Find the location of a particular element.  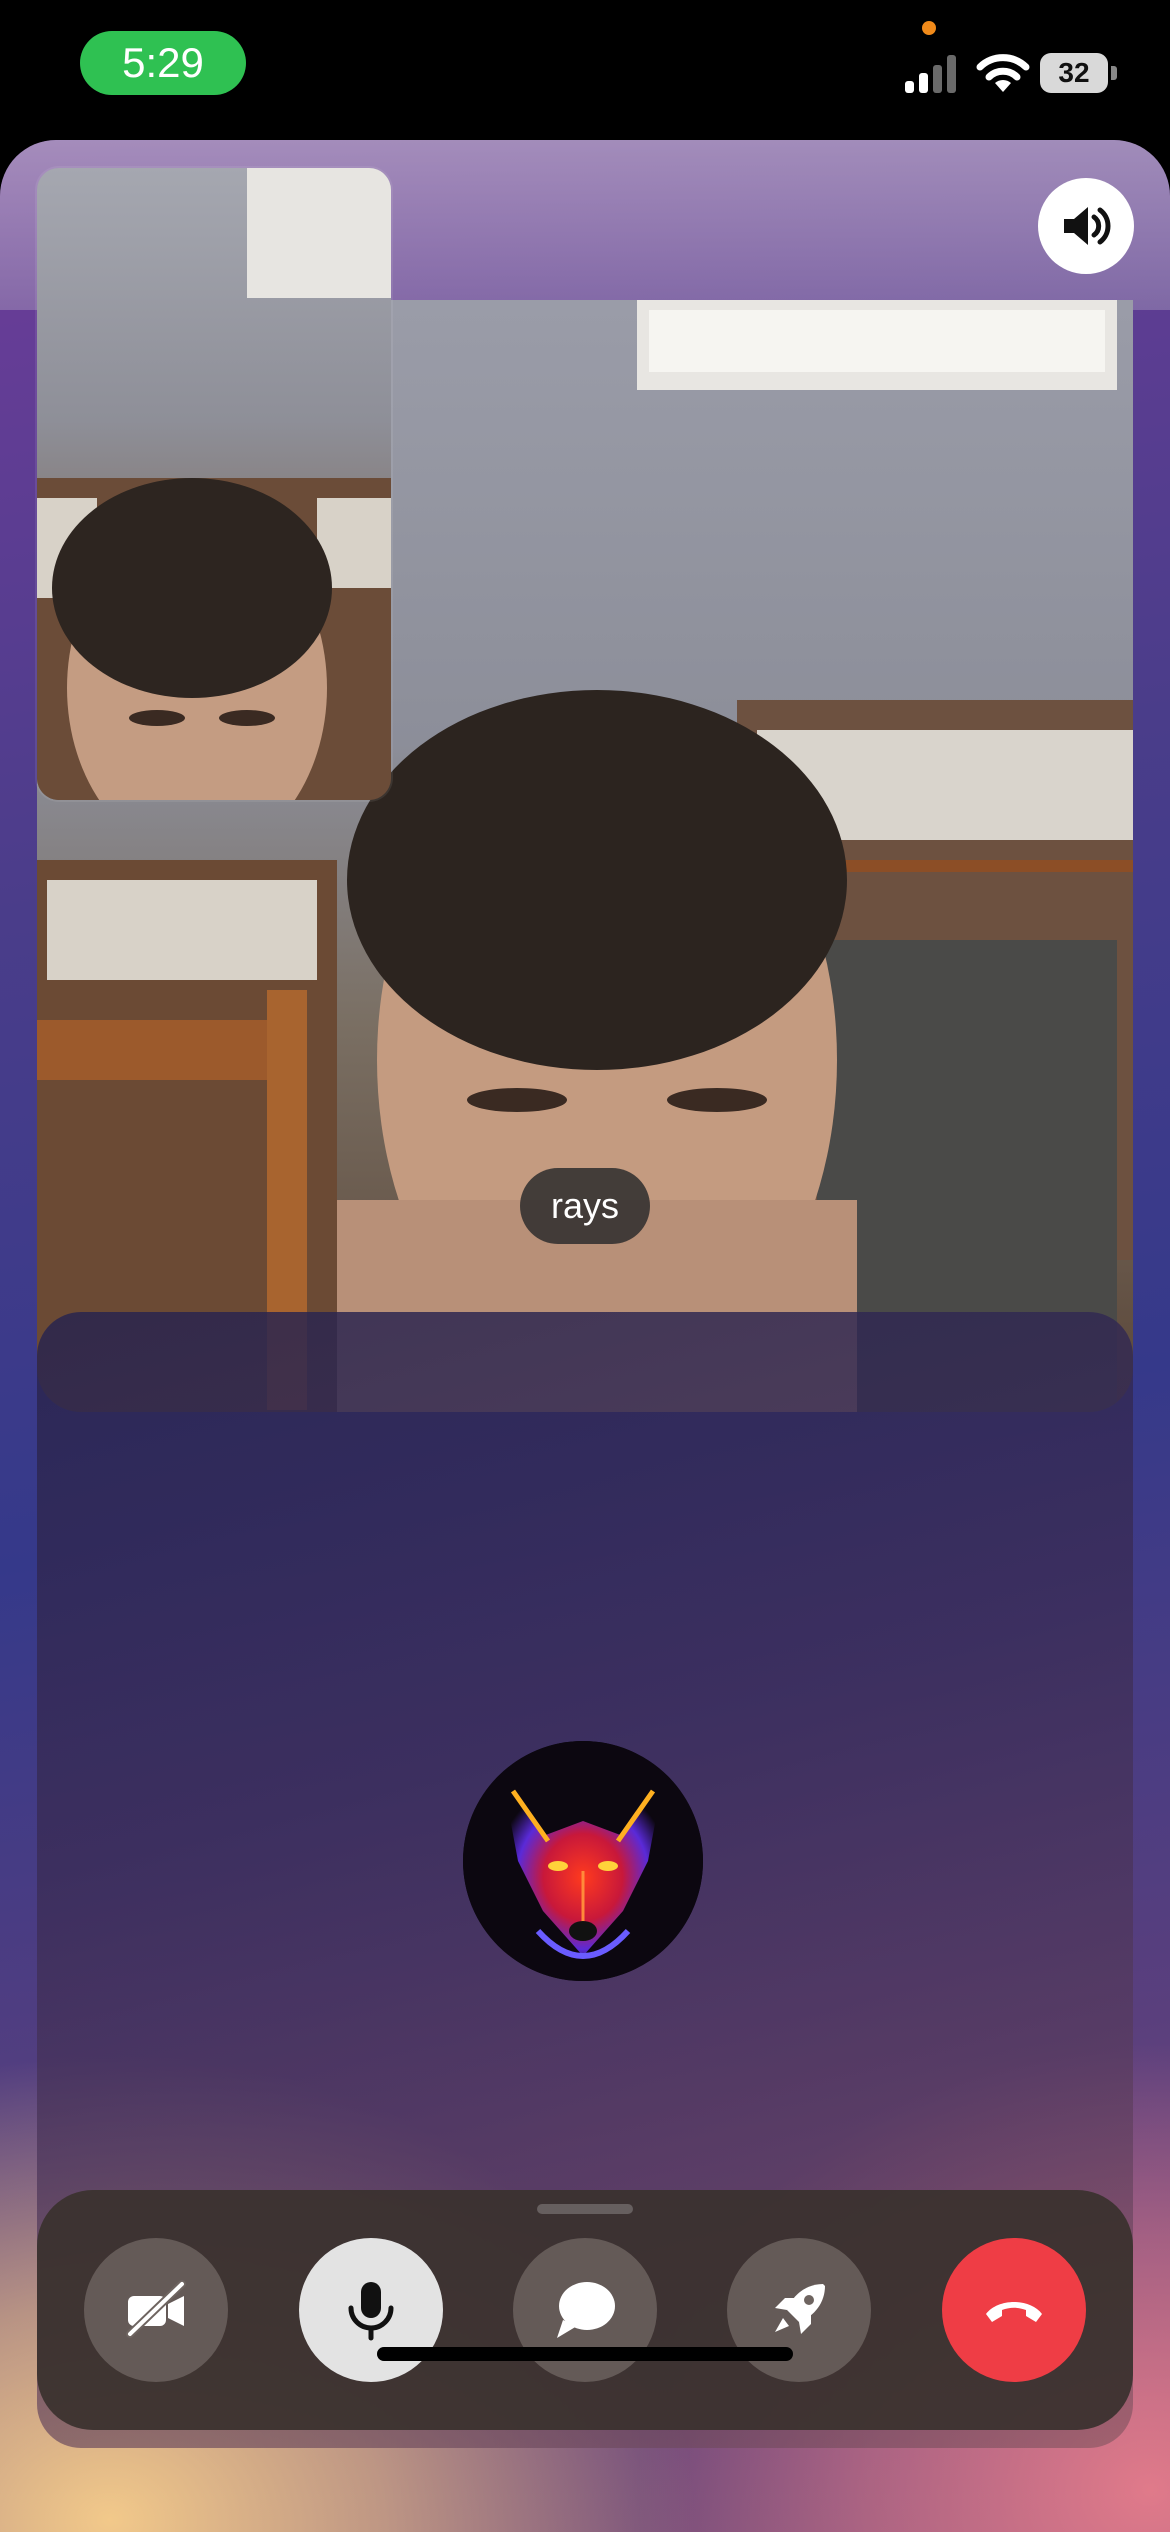

home-indicator is located at coordinates (585, 2354).